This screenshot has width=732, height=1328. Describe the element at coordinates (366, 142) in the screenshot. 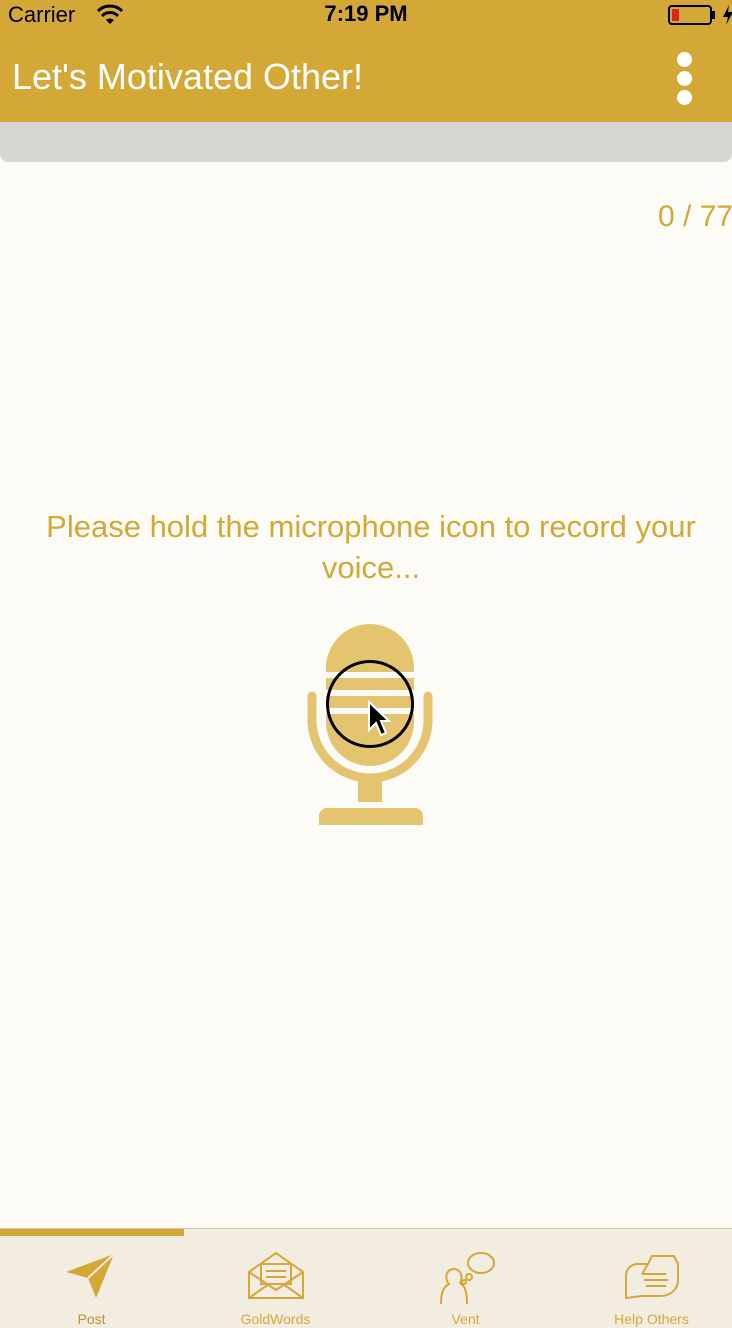

I see `divider-strip` at that location.